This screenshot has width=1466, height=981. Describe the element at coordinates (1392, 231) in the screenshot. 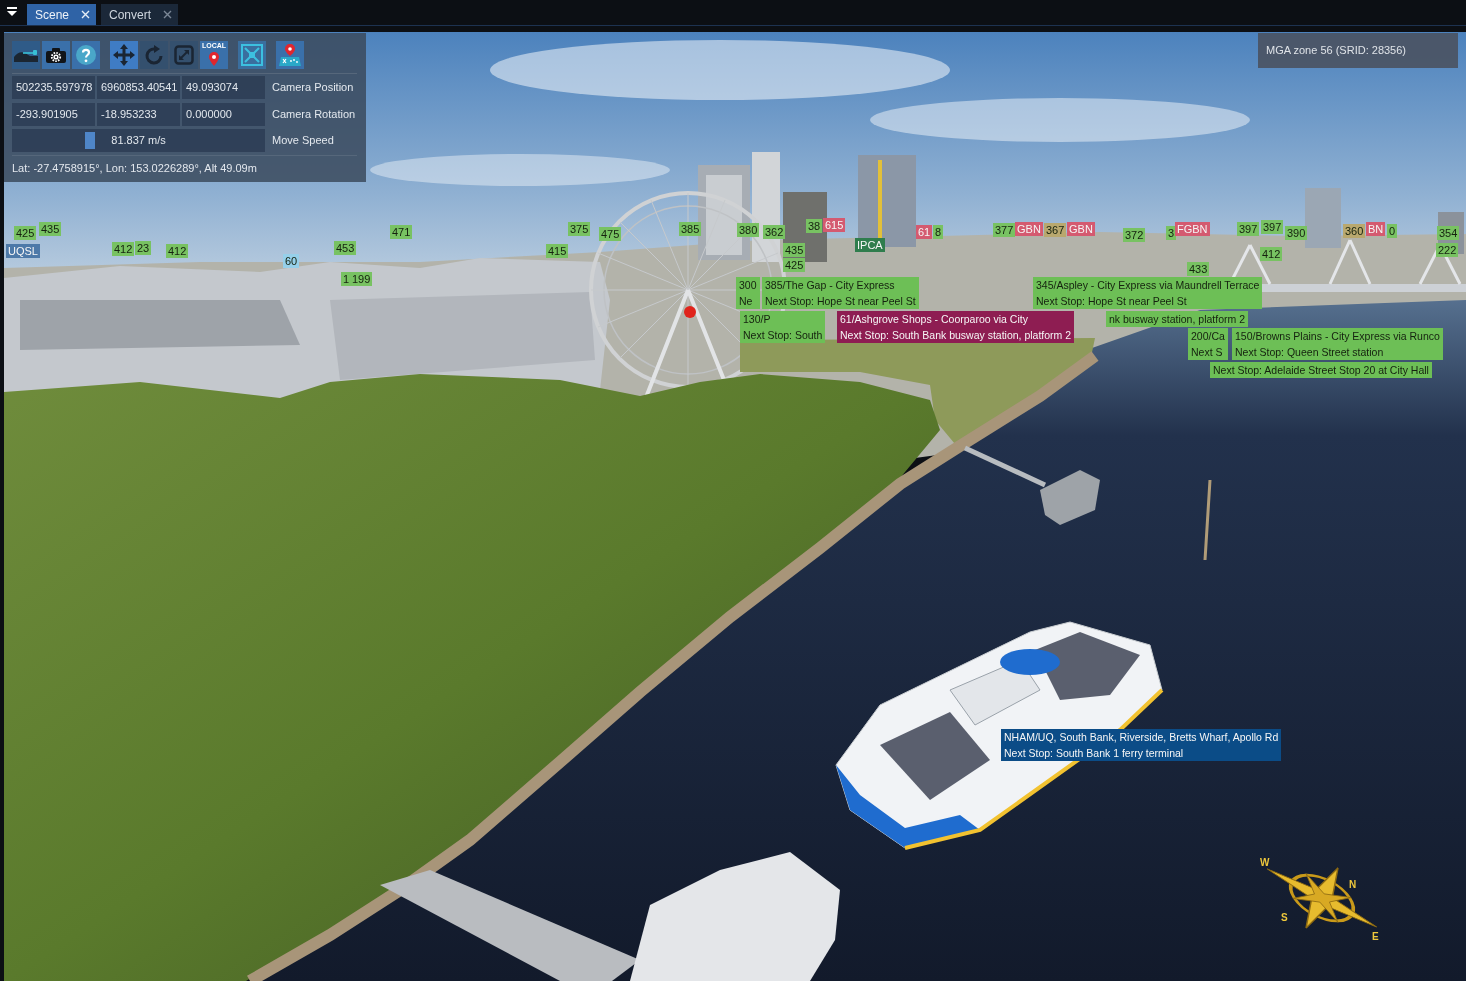

I see `map-tag: 0` at that location.